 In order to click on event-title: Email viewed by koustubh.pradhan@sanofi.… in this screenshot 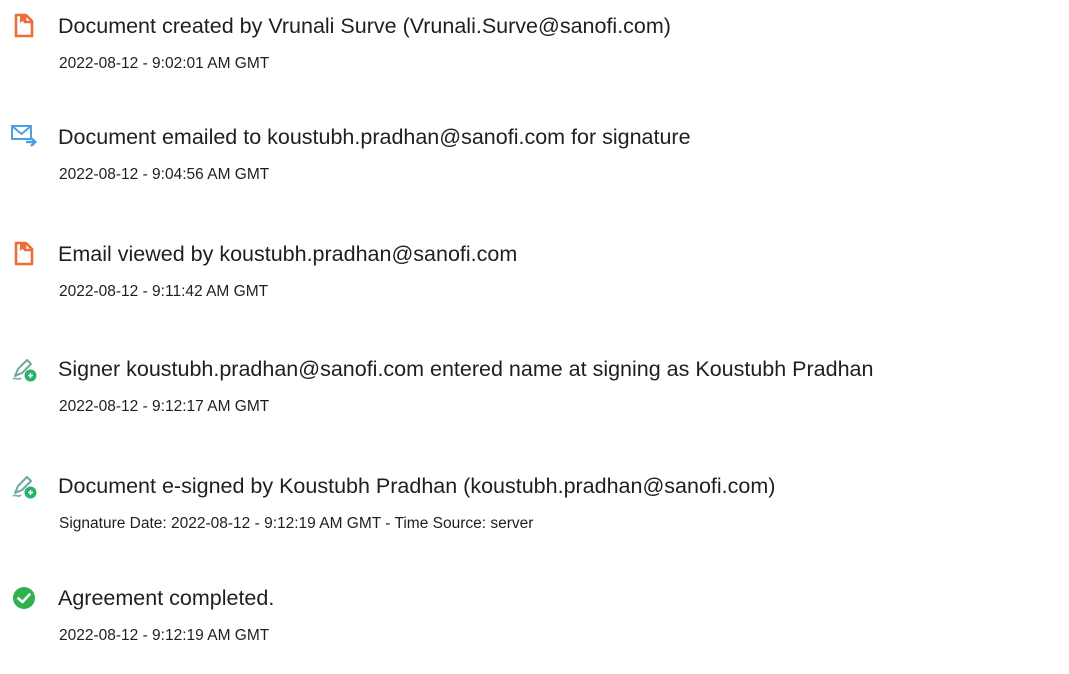, I will do `click(288, 254)`.